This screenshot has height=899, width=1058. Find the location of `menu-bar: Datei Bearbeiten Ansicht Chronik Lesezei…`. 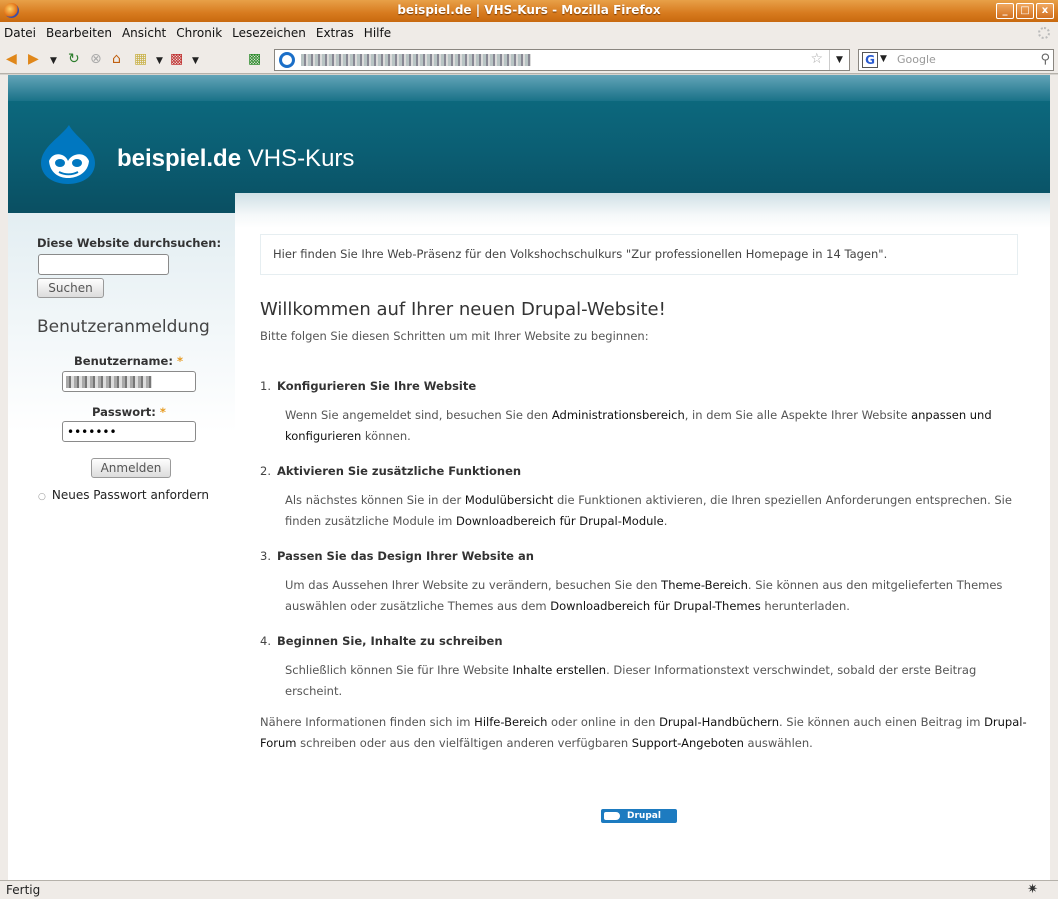

menu-bar: Datei Bearbeiten Ansicht Chronik Lesezei… is located at coordinates (529, 33).